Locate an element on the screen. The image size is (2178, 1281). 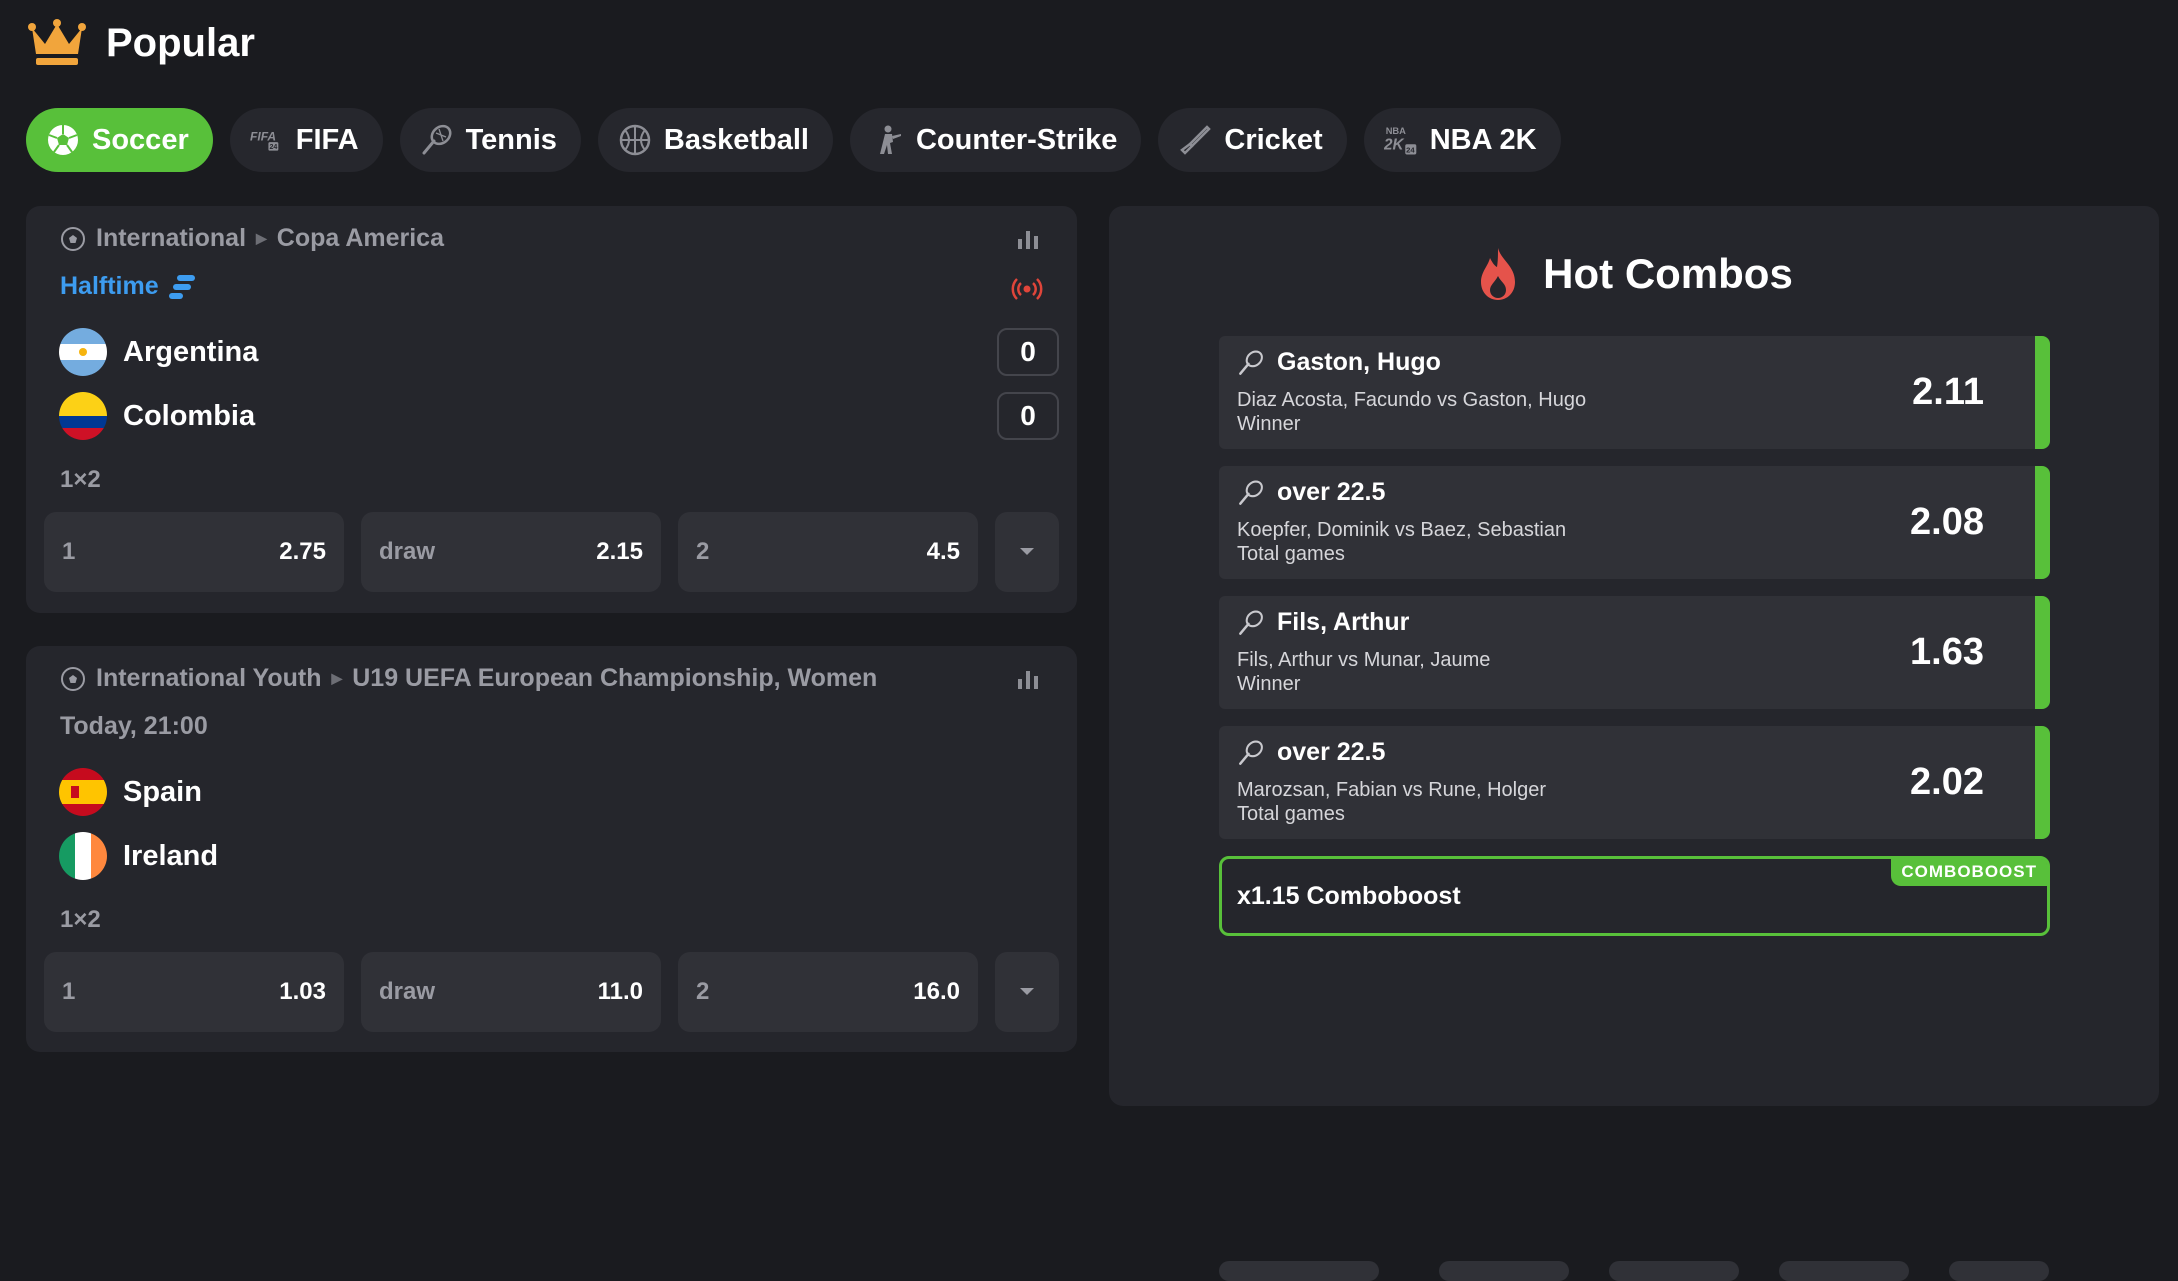
team-home: Argentina is located at coordinates (158, 352).